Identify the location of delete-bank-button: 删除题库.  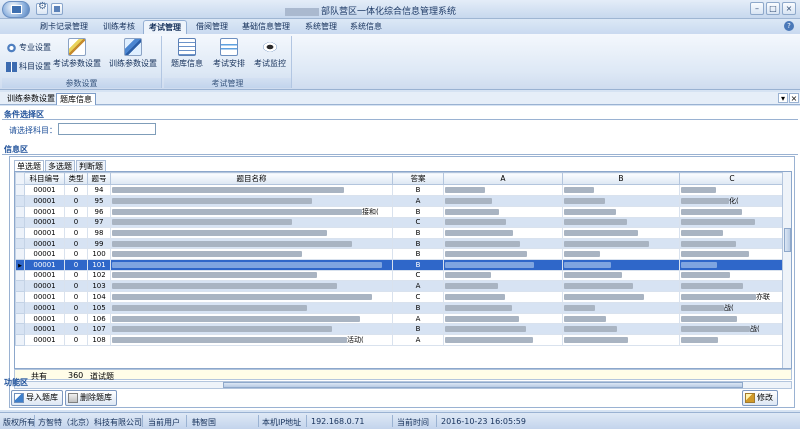
(91, 398).